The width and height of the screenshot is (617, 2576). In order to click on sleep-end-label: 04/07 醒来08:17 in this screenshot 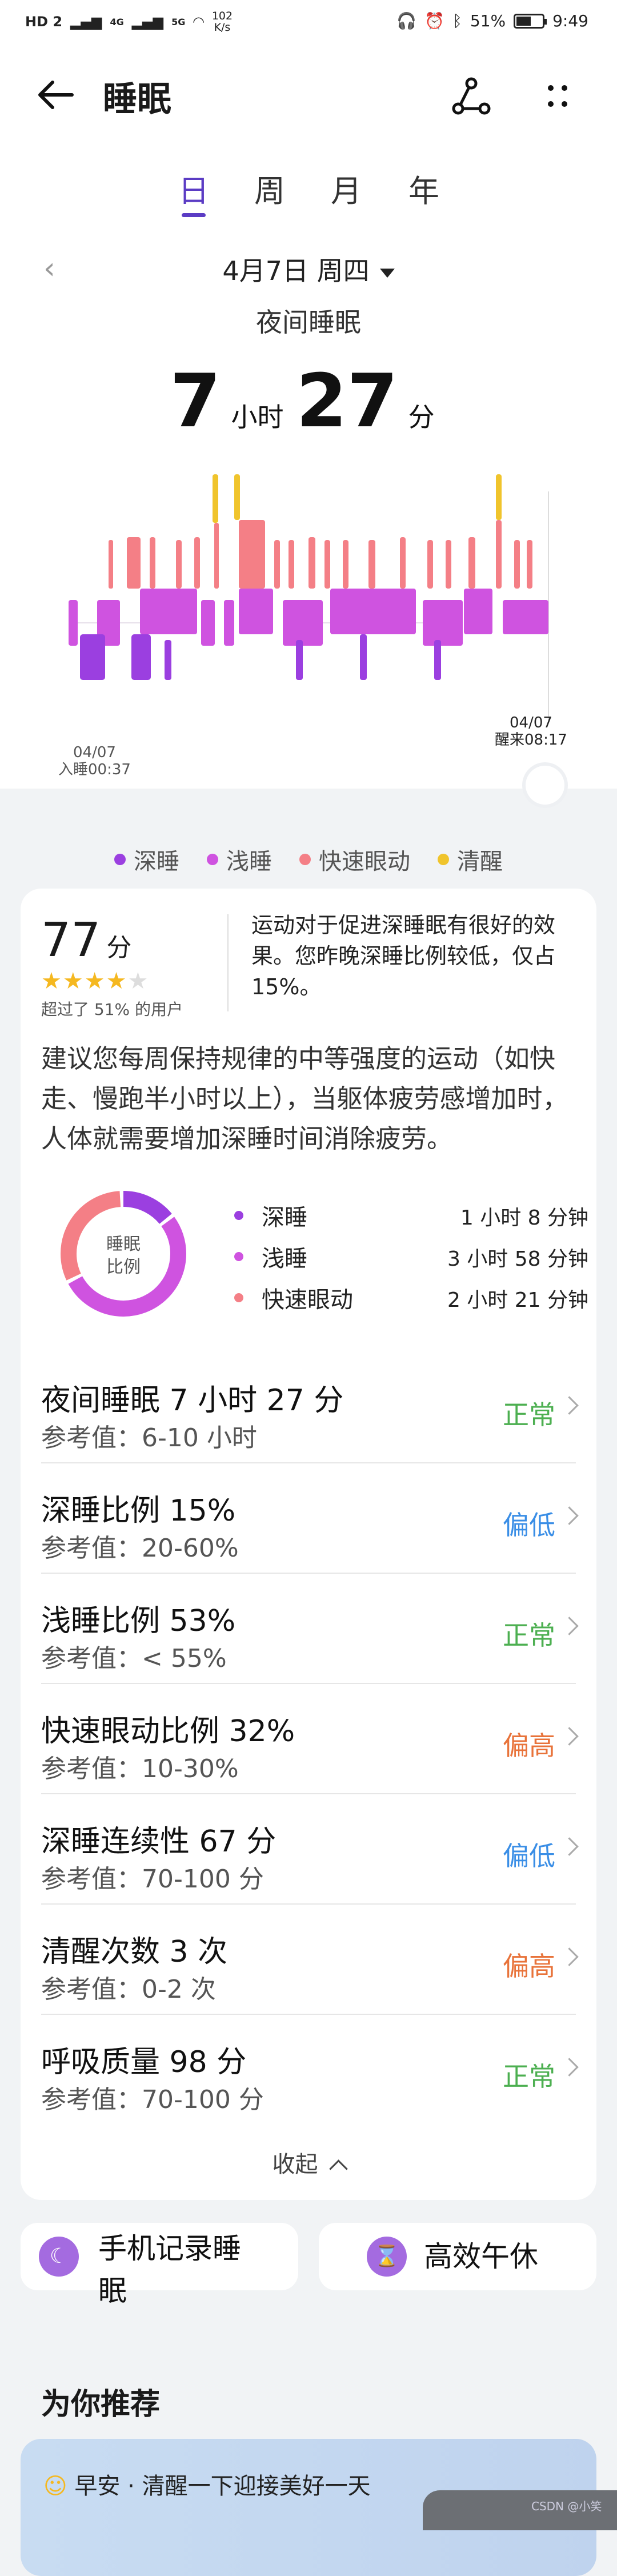, I will do `click(531, 731)`.